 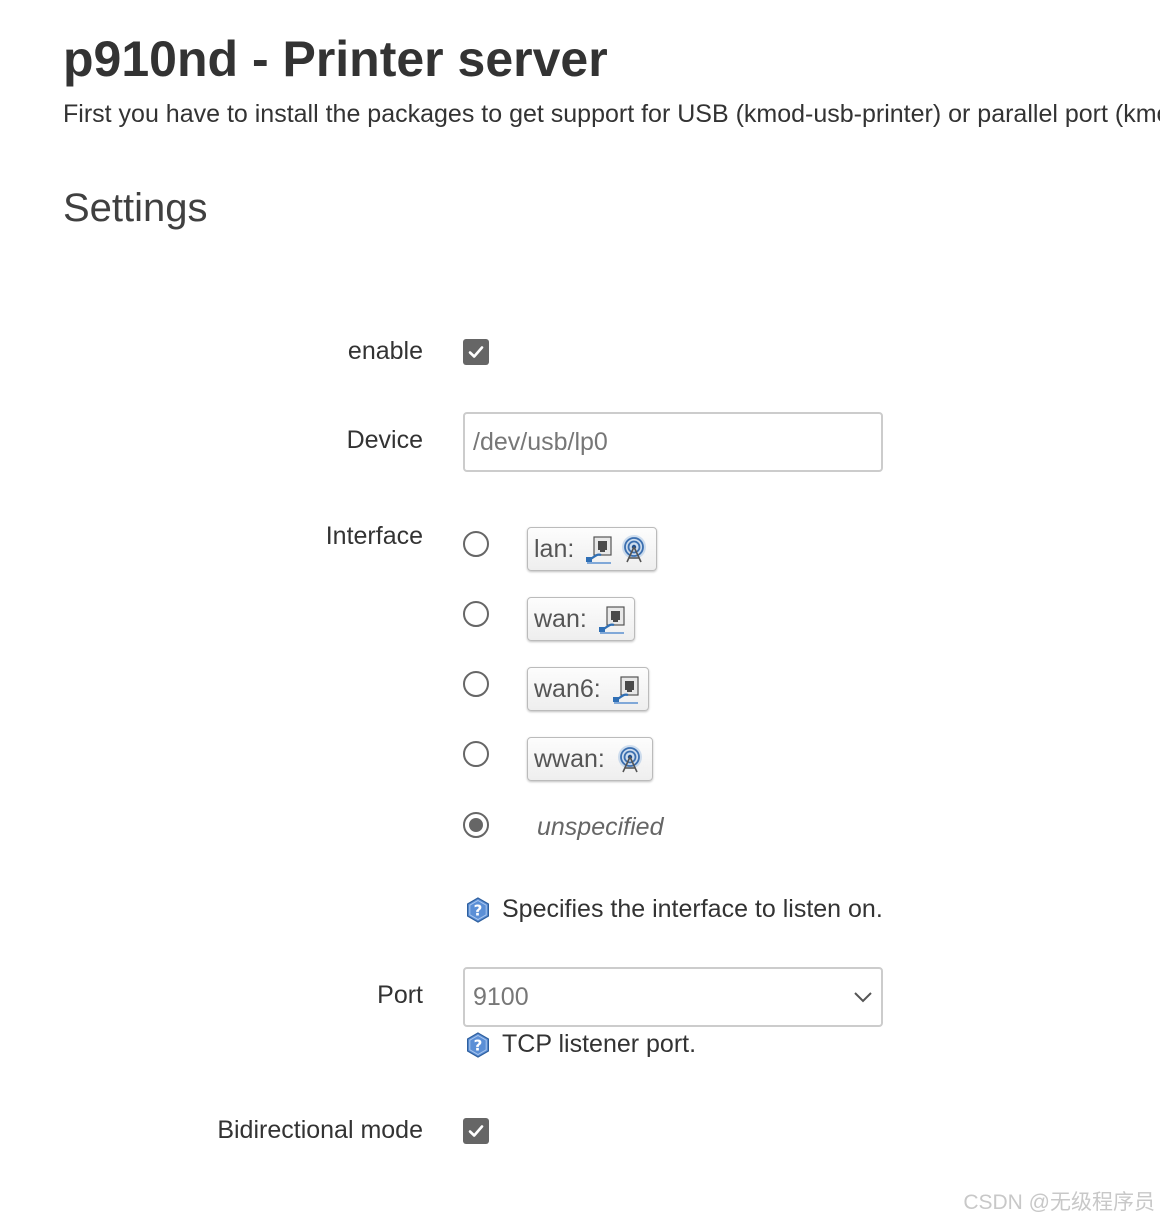 I want to click on interface-name-wwan: wwan:, so click(x=569, y=758).